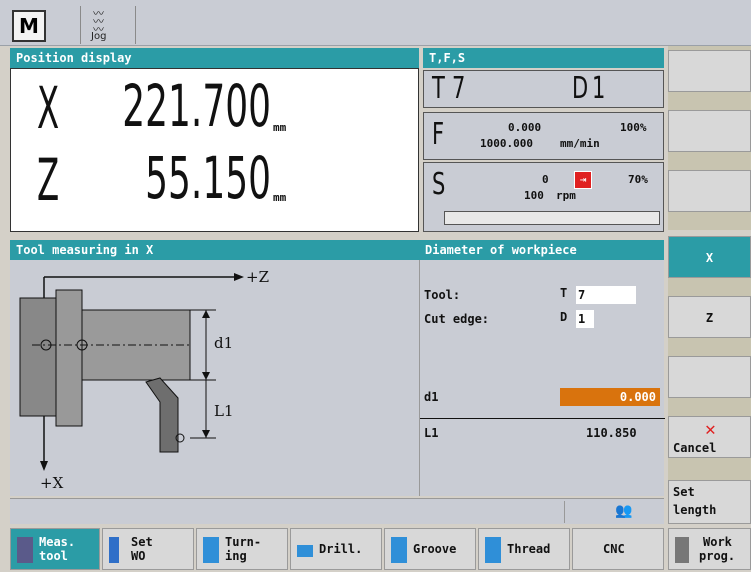 The width and height of the screenshot is (751, 572). What do you see at coordinates (211, 550) in the screenshot?
I see `turning-icon` at bounding box center [211, 550].